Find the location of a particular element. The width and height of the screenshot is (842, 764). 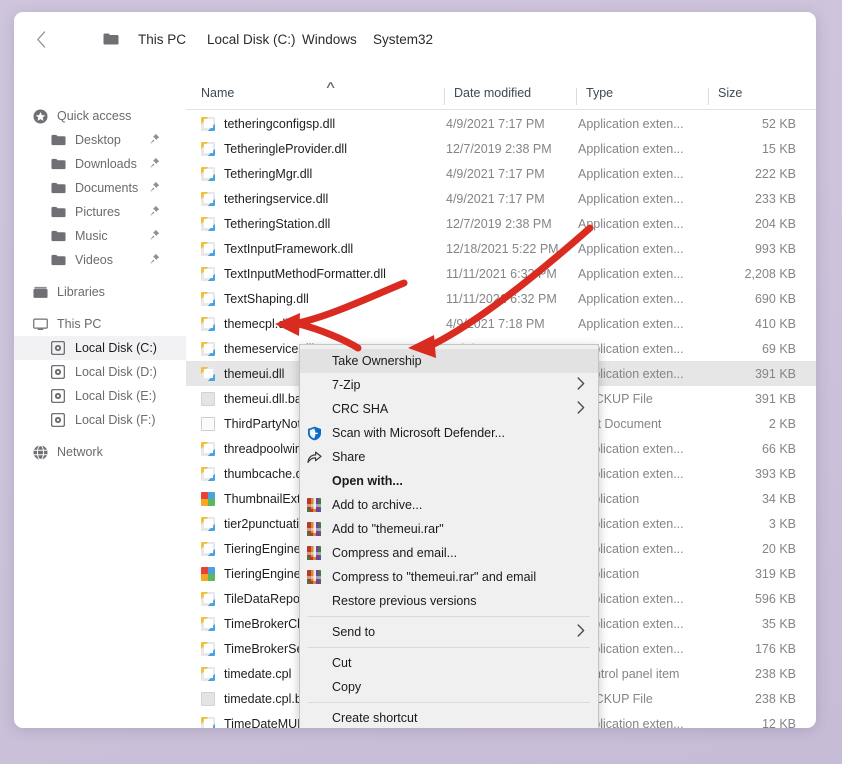

chevron-right-icon is located at coordinates (581, 385).